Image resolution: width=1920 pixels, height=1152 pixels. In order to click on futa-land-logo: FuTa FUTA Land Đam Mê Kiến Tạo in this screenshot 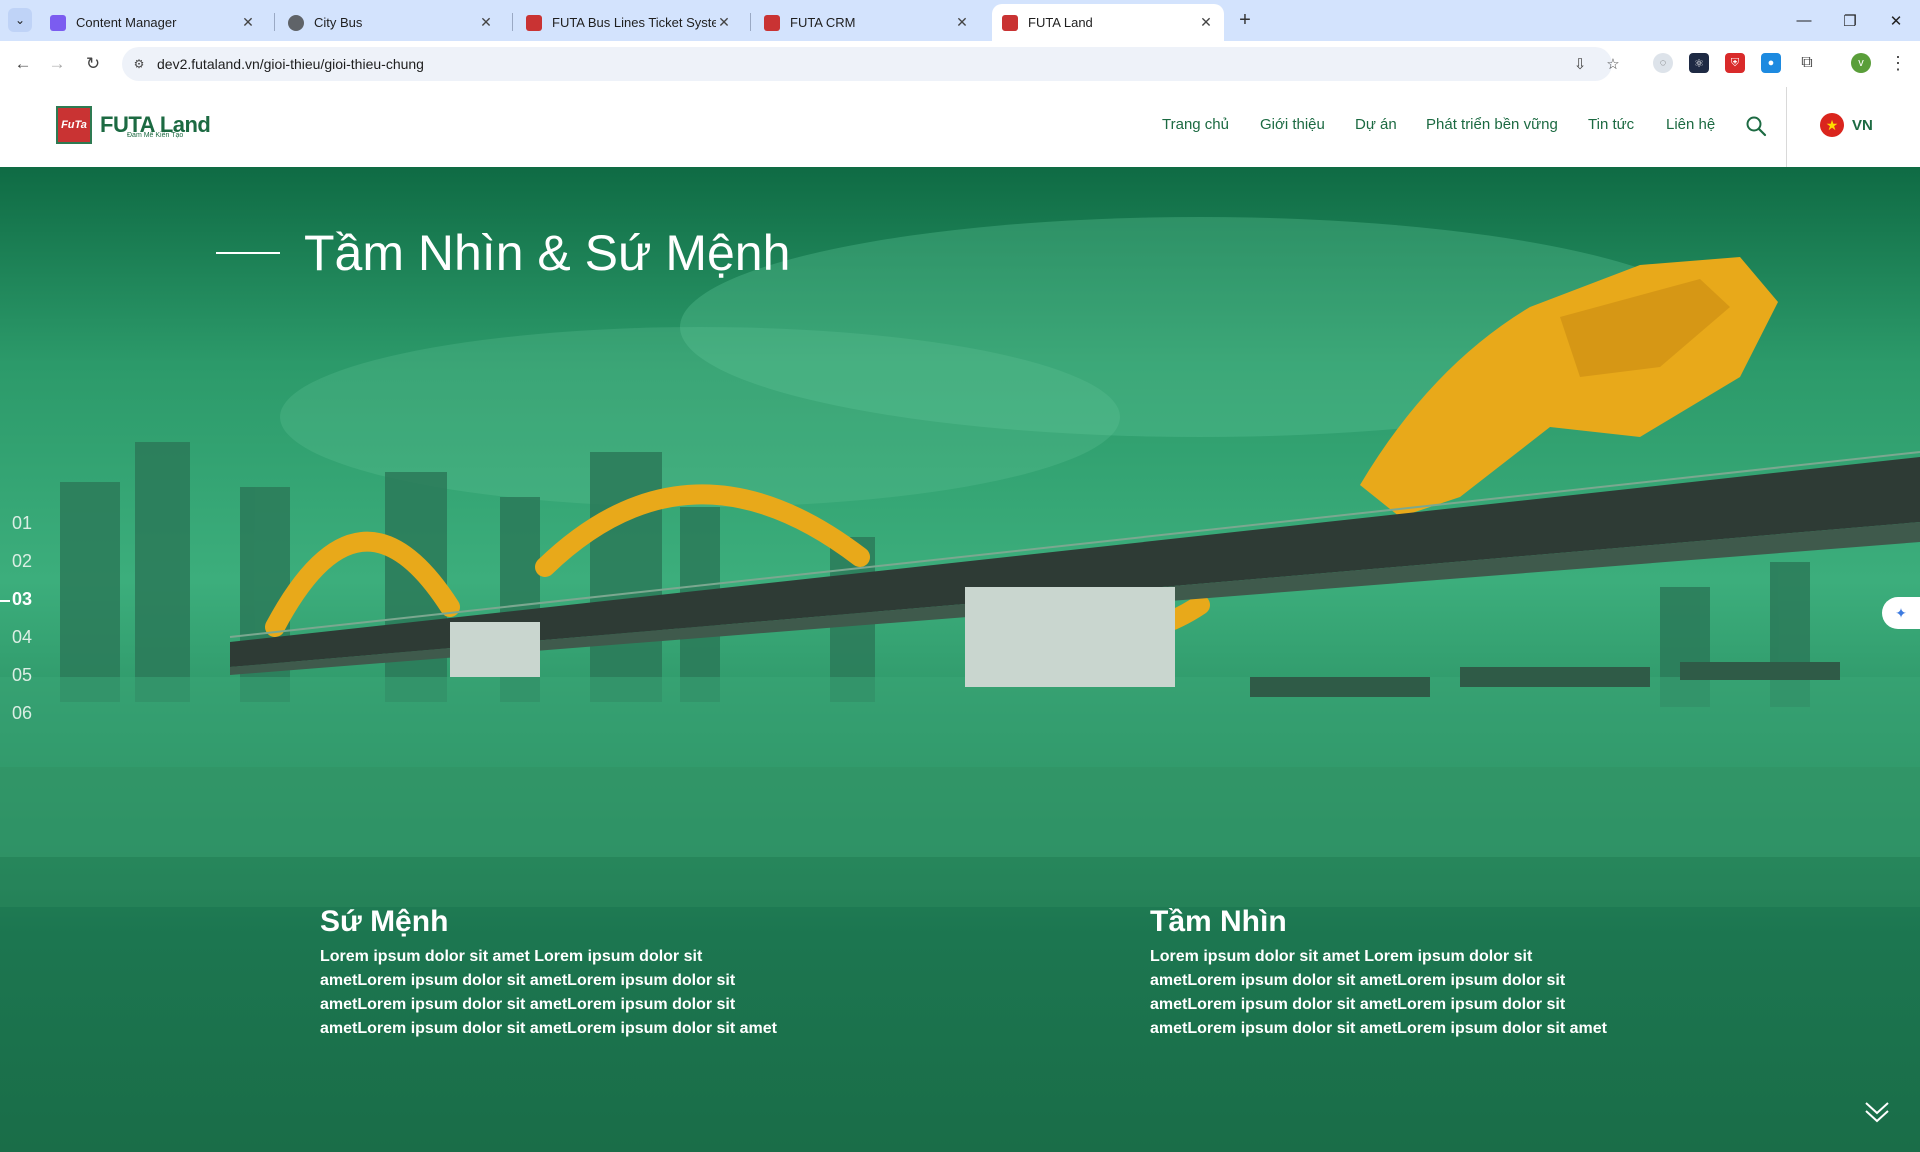, I will do `click(133, 125)`.